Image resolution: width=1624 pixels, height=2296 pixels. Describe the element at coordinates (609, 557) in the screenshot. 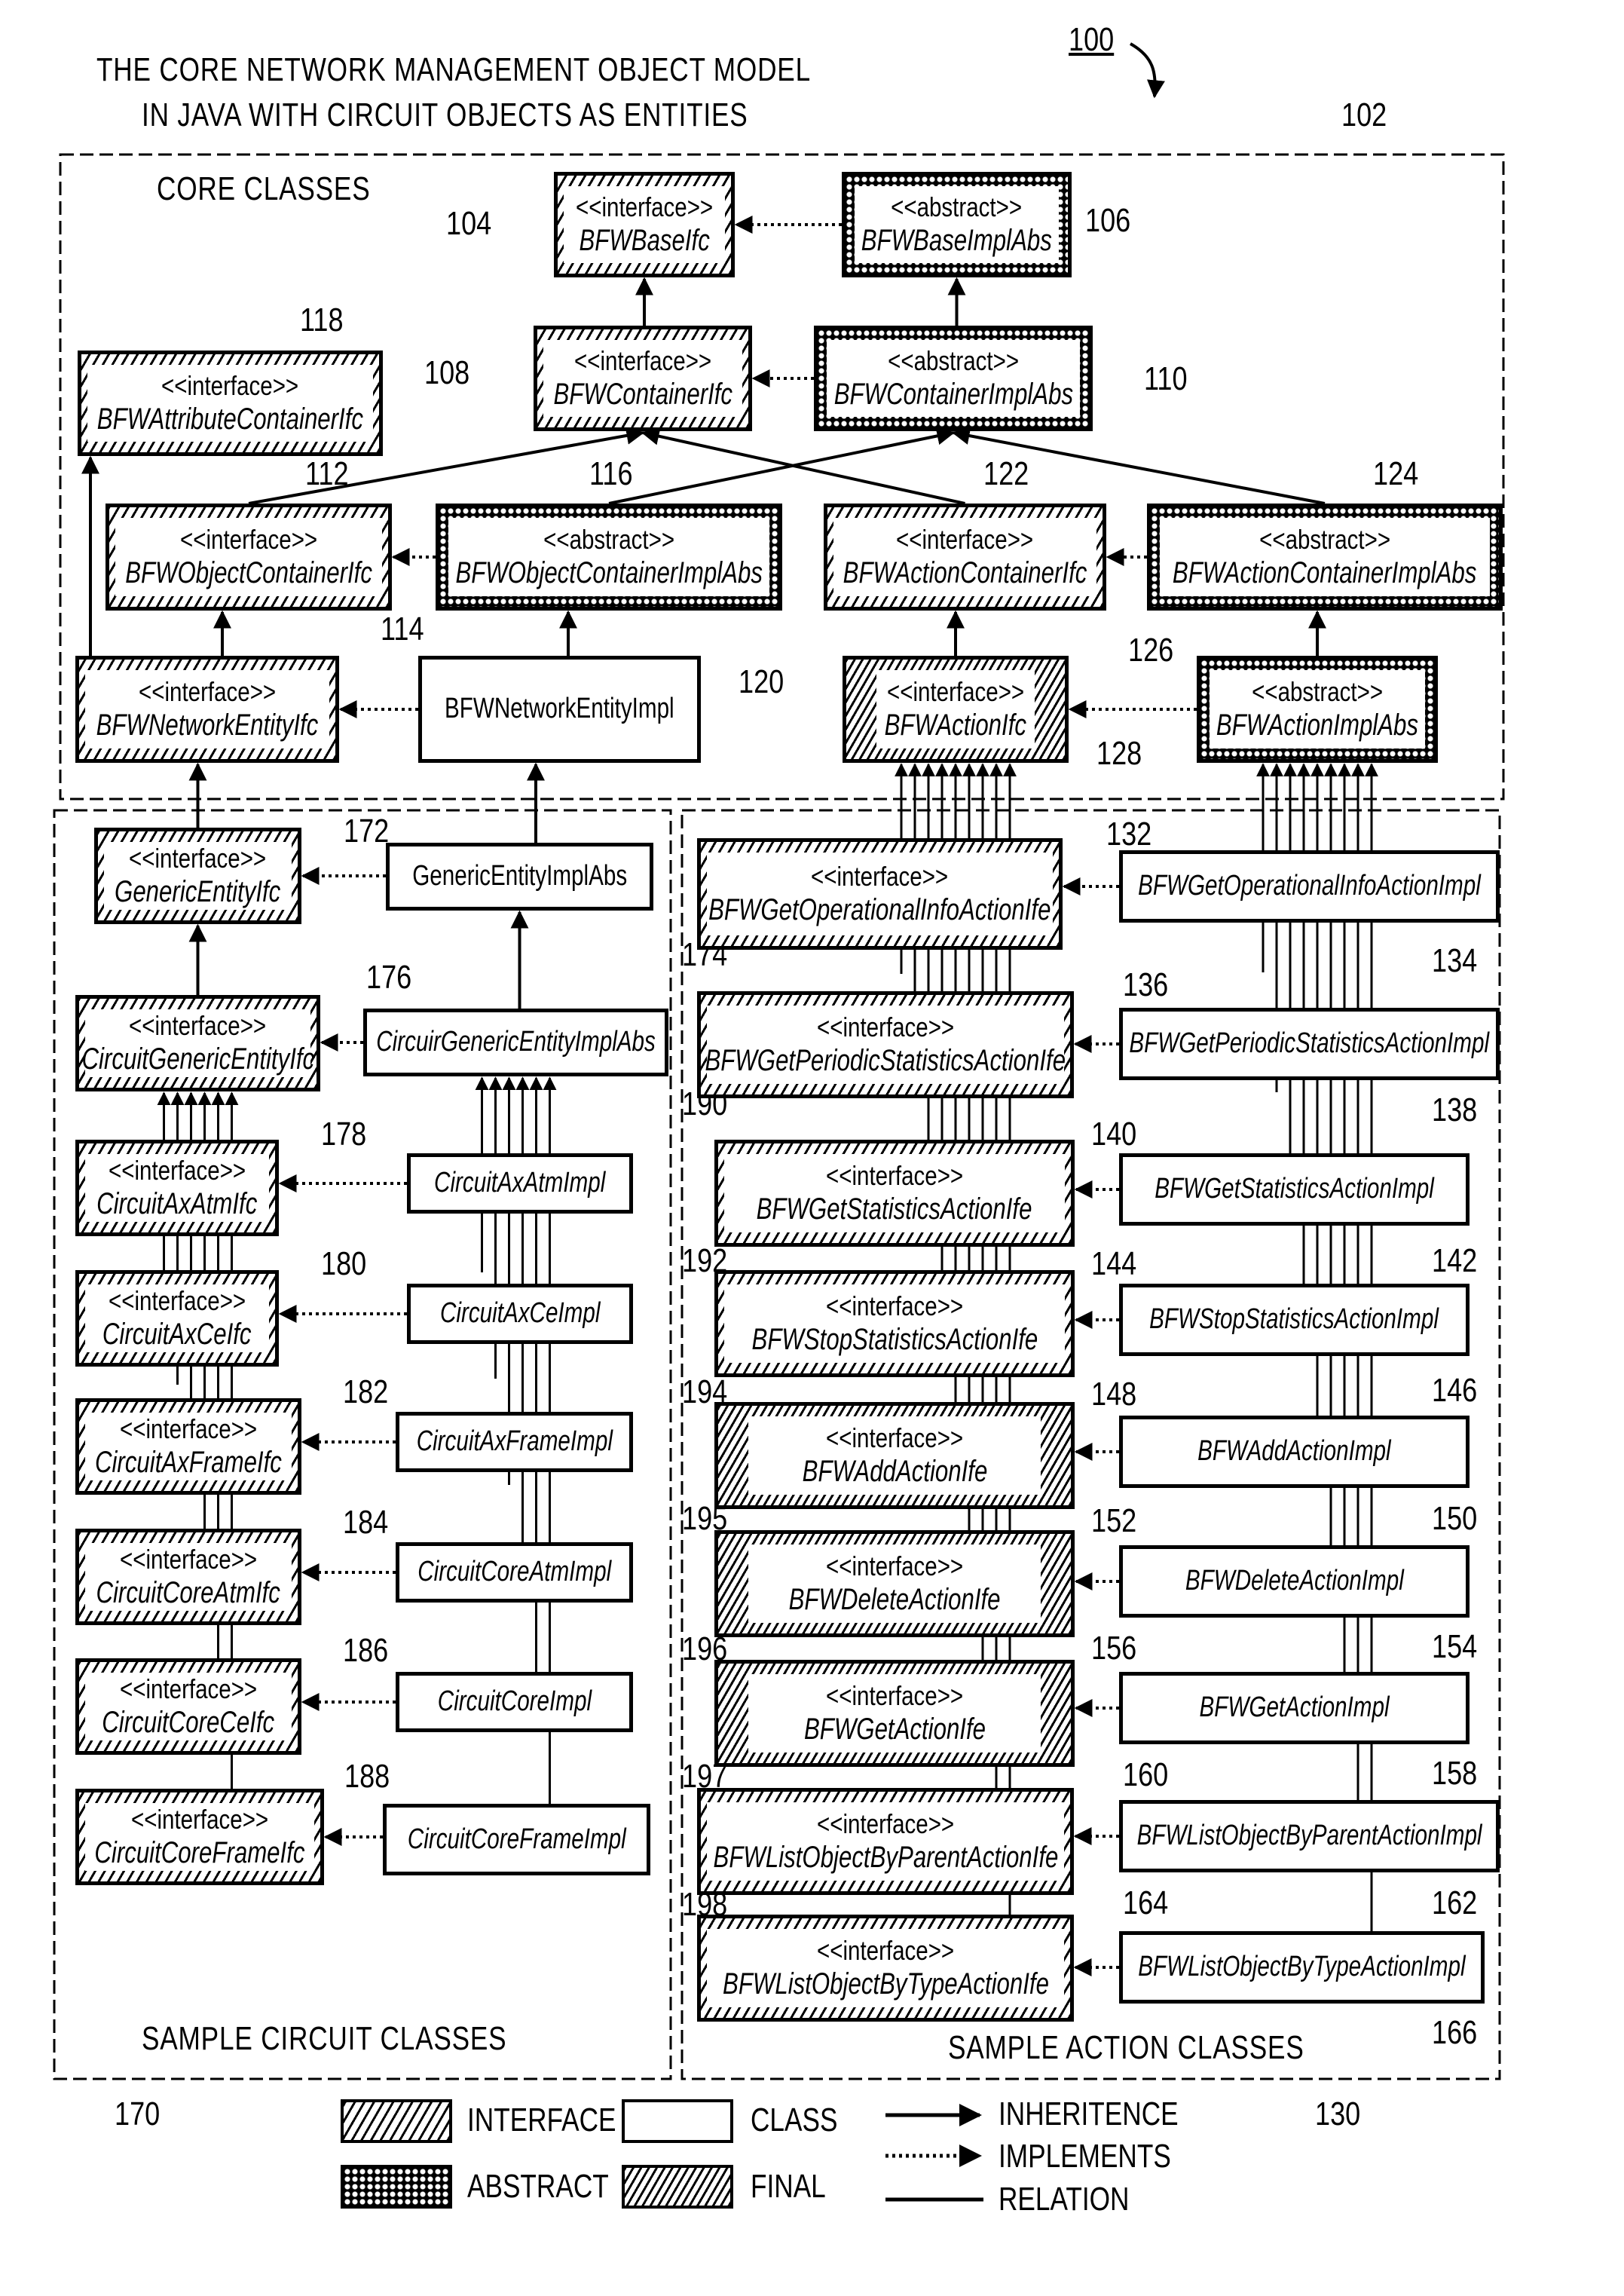

I see `class-box-116: <<abstract>> BFWObjectContainerImplAbs` at that location.